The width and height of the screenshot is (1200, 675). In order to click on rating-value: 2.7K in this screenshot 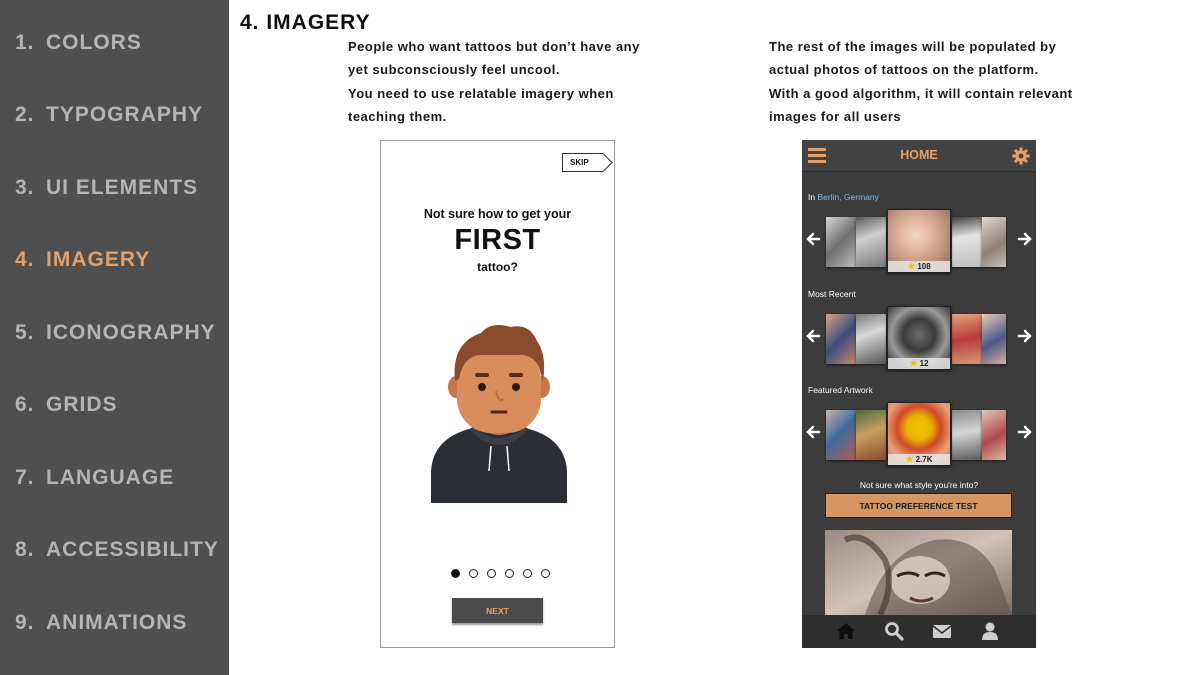, I will do `click(924, 459)`.